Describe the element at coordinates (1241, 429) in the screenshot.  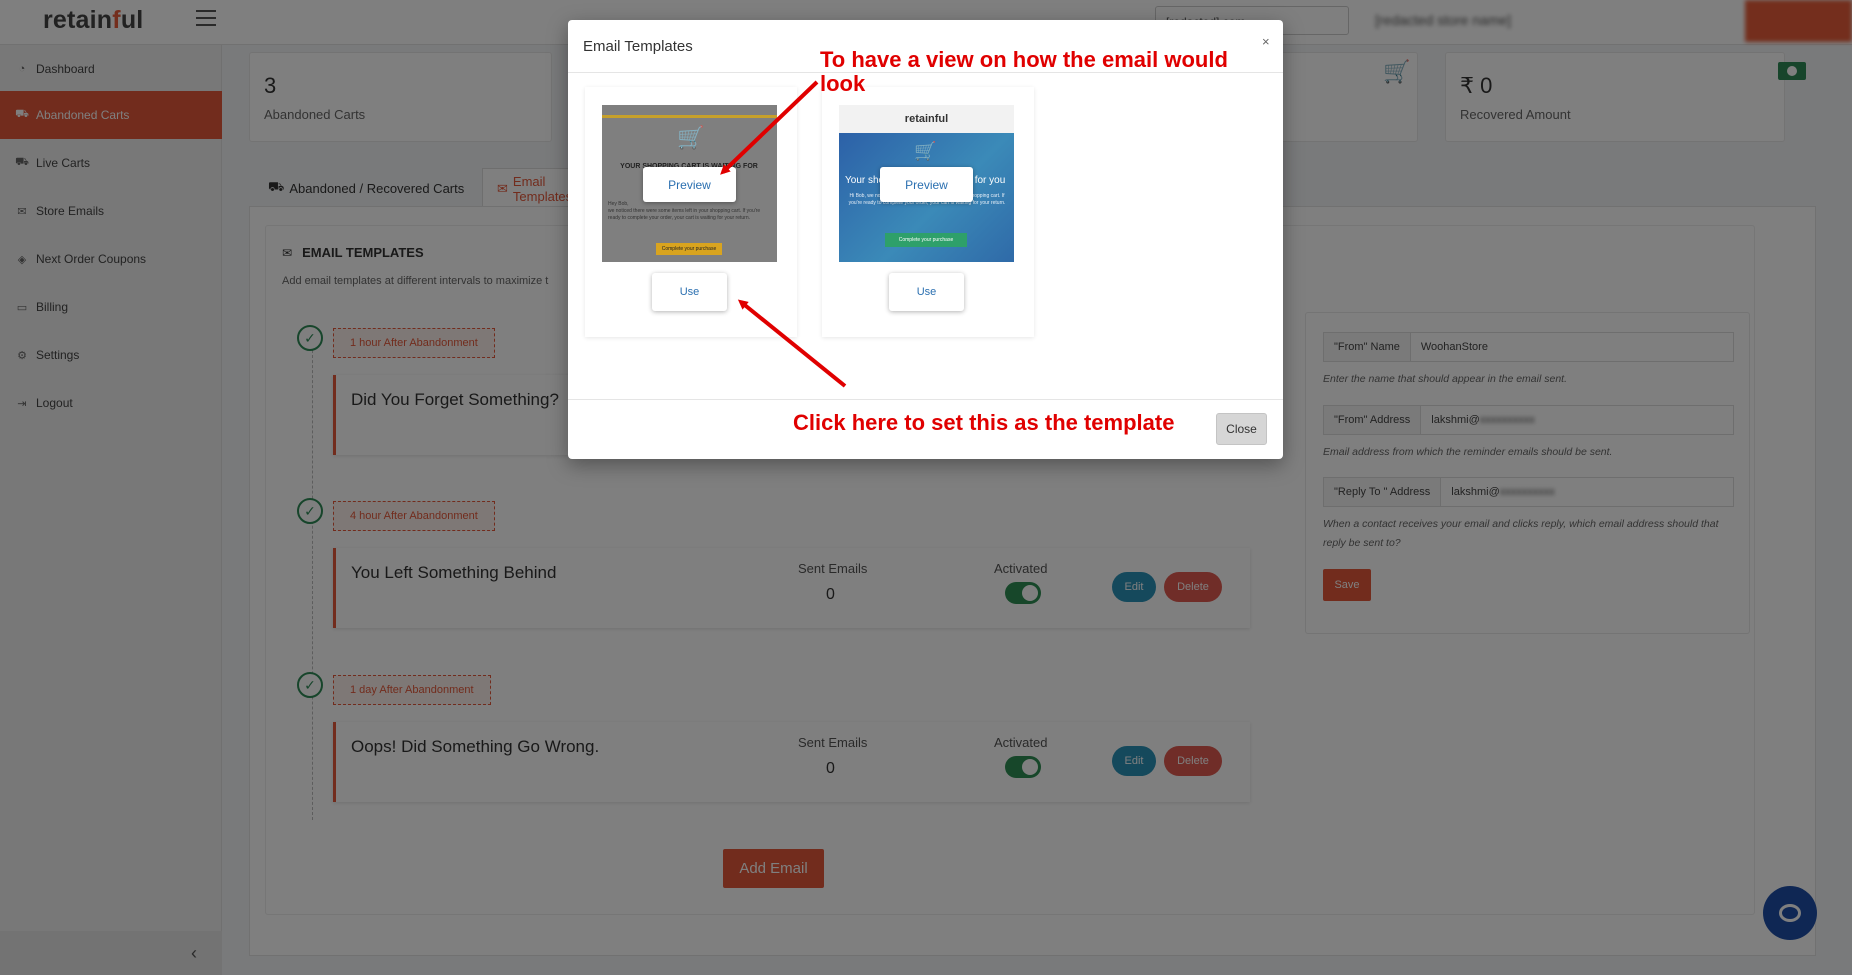
I see `close-button: Close` at that location.